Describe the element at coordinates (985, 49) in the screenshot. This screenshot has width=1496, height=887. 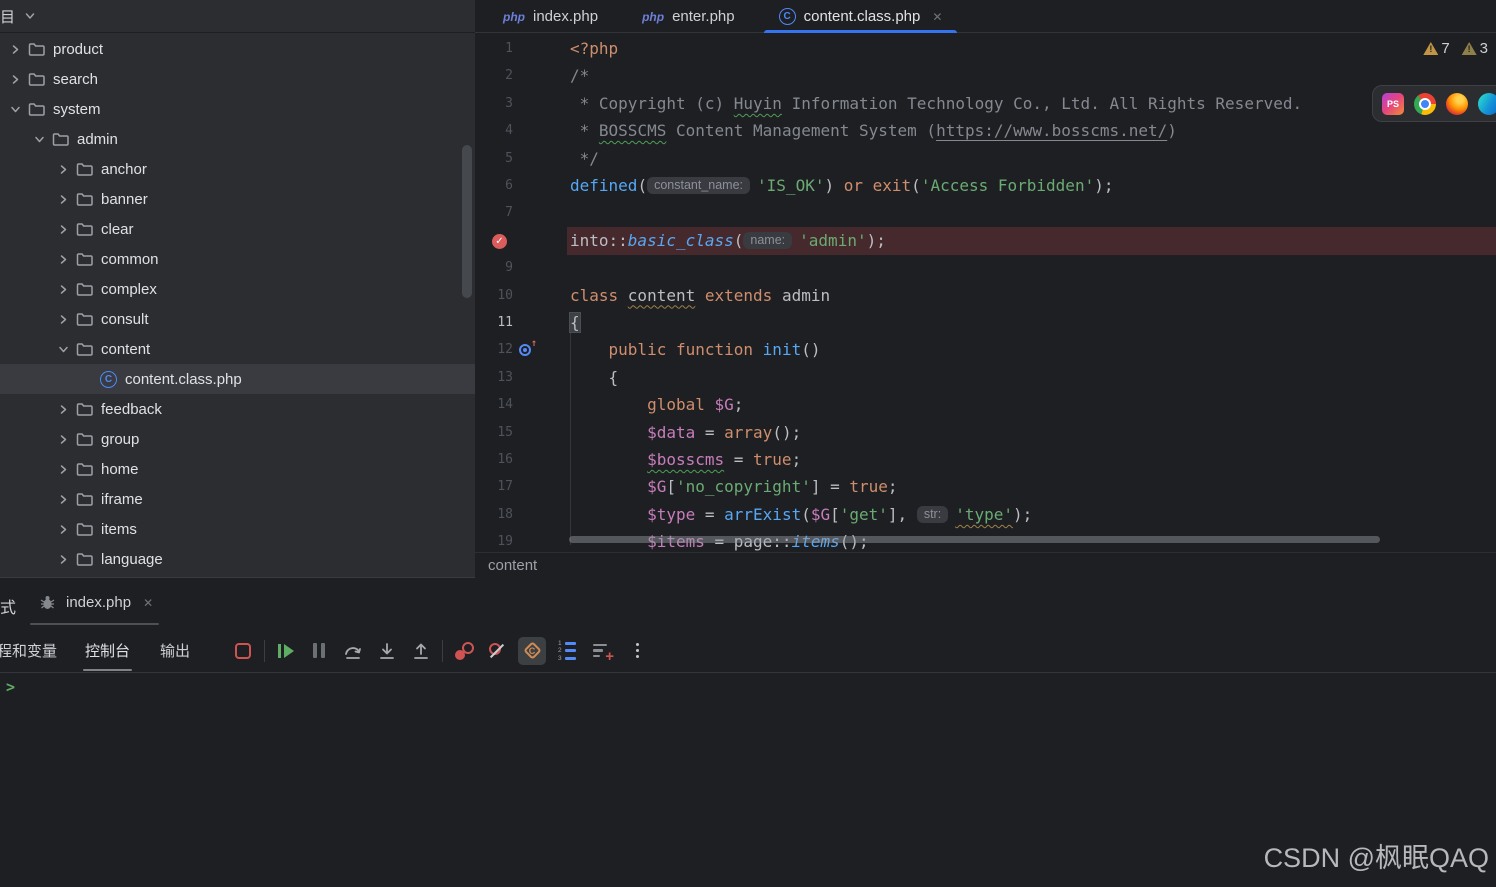
I see `code-line-1: 1 <?php` at that location.